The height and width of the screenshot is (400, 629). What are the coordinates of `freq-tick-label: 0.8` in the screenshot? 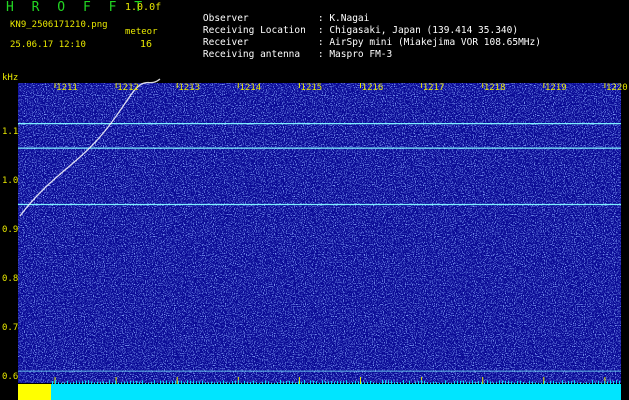 It's located at (10, 279).